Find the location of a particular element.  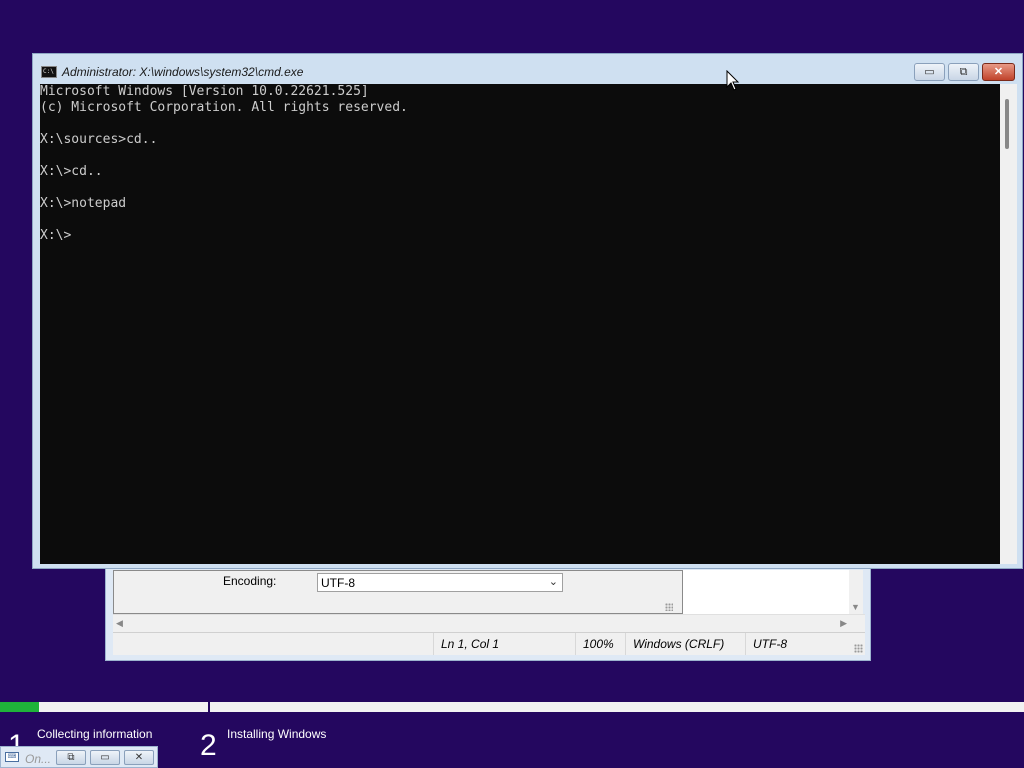

scroll-left-arrow-icon: ◀ is located at coordinates (119, 623).